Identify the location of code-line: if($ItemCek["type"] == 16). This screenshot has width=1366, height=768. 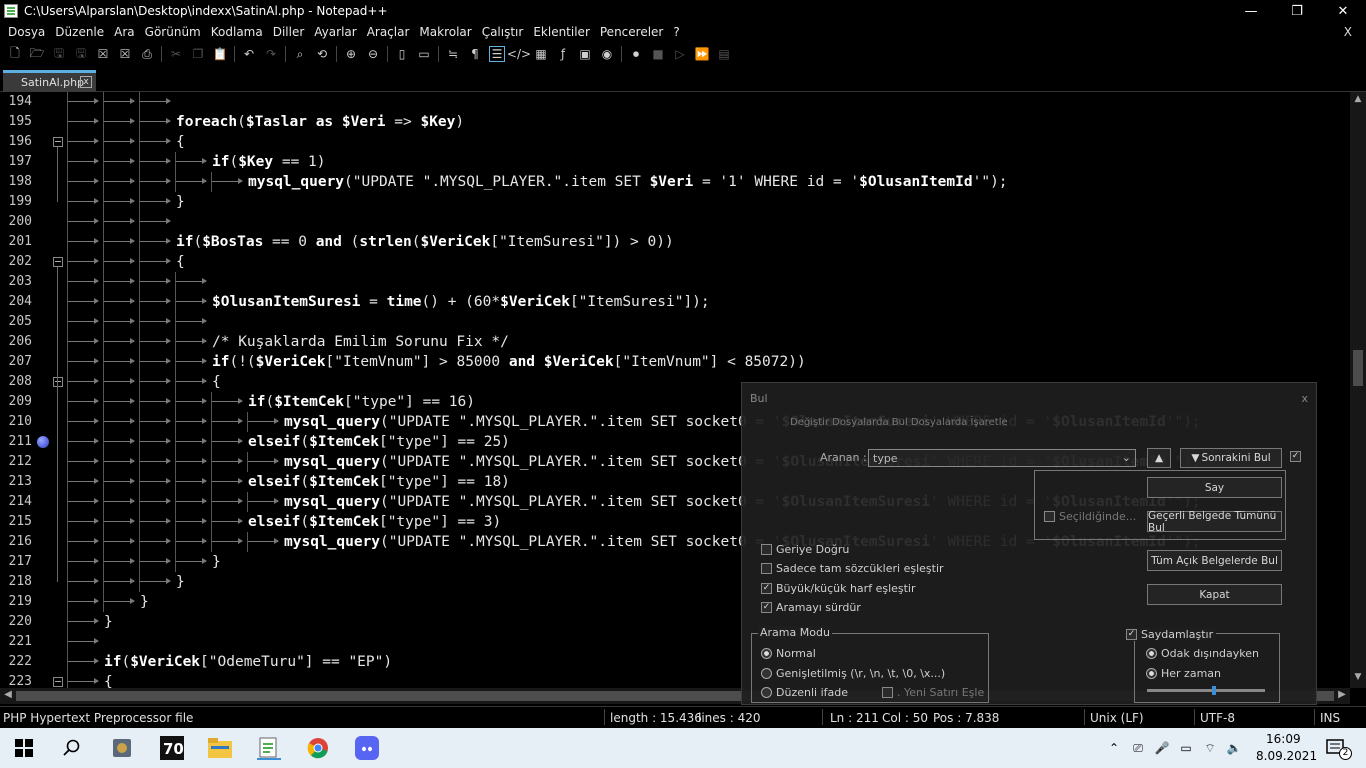
(361, 402).